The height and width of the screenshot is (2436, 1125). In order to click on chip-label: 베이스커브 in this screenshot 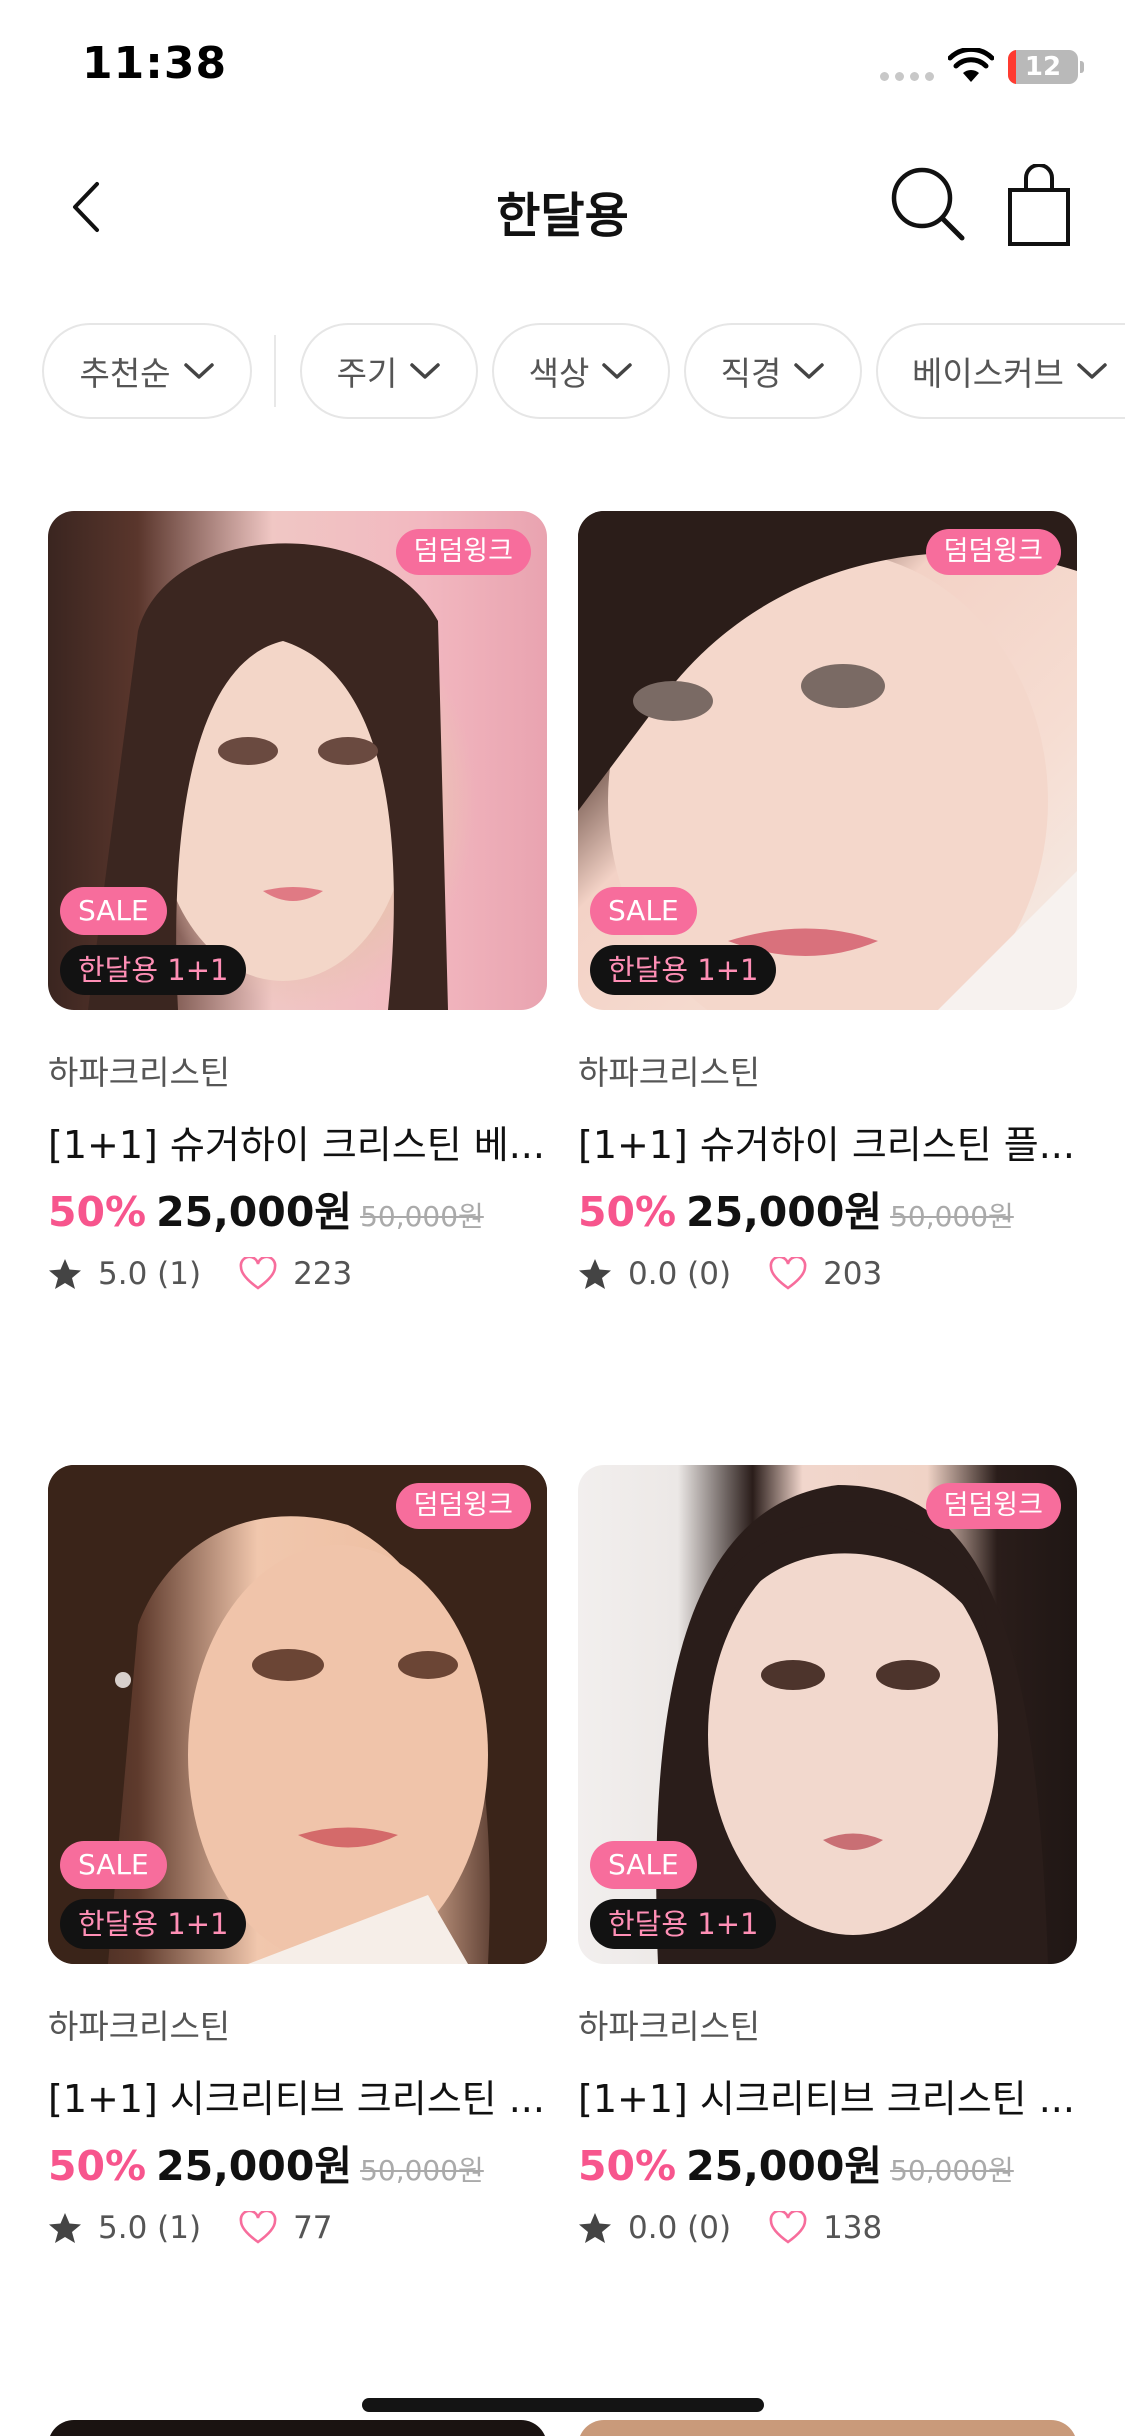, I will do `click(988, 373)`.